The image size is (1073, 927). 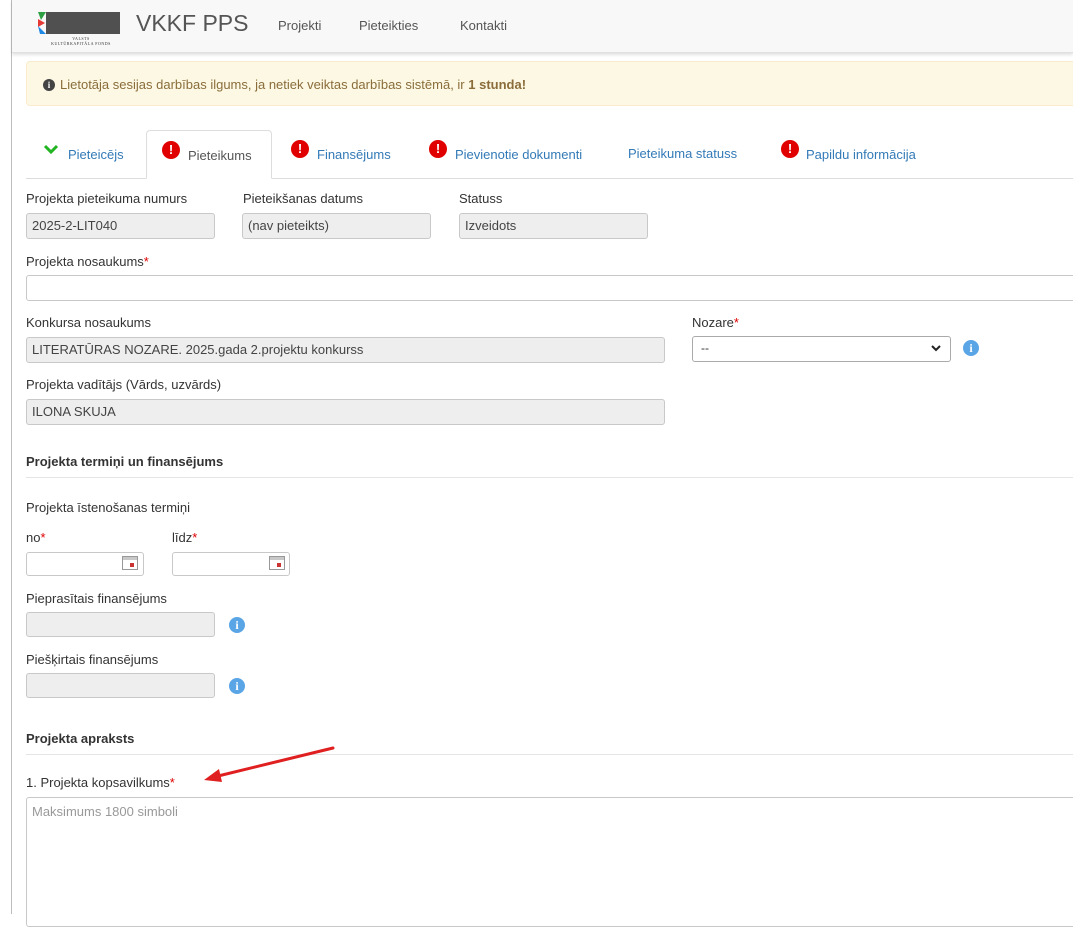 I want to click on project-number-label: Projekta pieteikuma numurs, so click(x=107, y=198).